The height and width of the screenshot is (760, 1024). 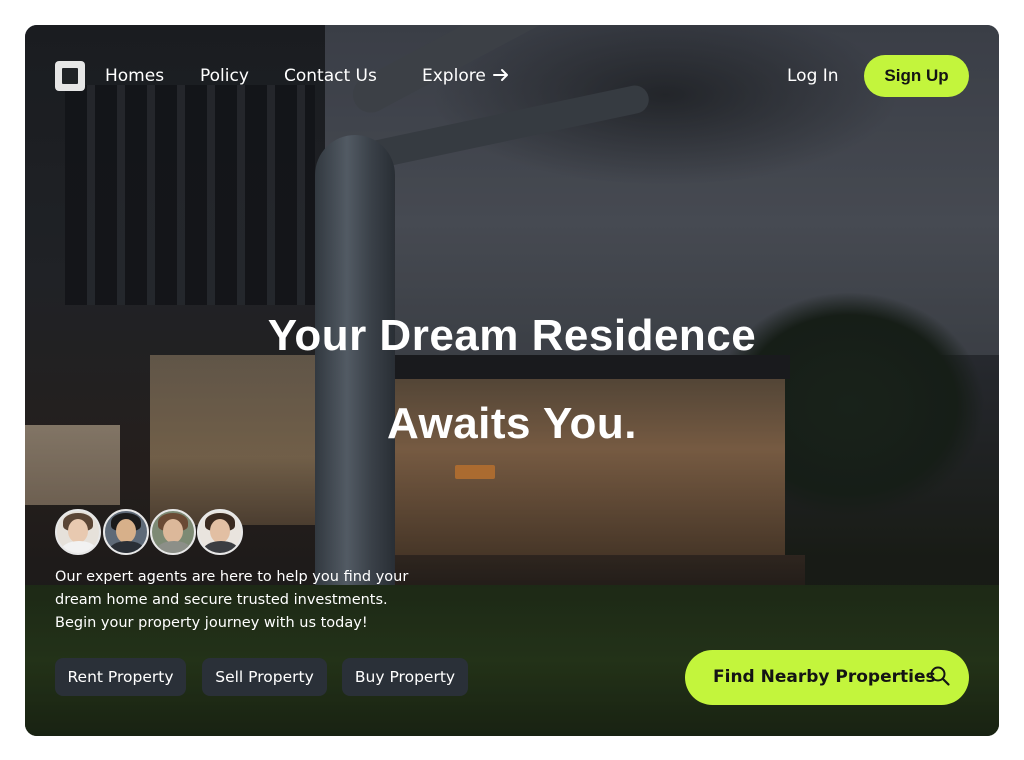 What do you see at coordinates (916, 76) in the screenshot?
I see `signup-button: Sign Up` at bounding box center [916, 76].